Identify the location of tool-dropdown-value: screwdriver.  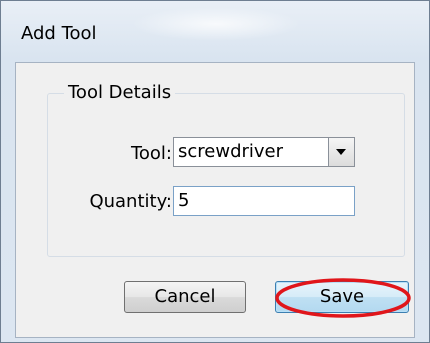
(231, 151).